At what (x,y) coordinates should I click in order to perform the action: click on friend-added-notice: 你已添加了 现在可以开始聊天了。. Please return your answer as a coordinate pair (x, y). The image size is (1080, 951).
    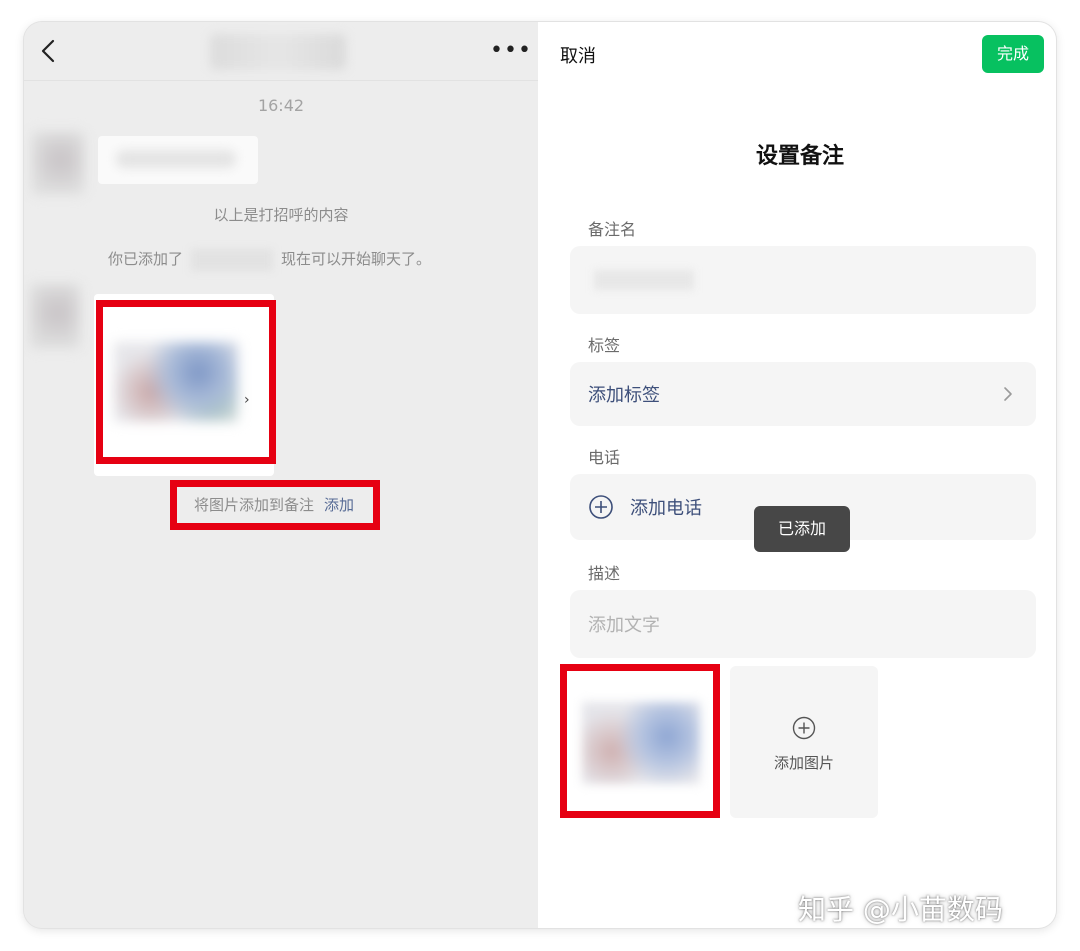
    Looking at the image, I should click on (269, 259).